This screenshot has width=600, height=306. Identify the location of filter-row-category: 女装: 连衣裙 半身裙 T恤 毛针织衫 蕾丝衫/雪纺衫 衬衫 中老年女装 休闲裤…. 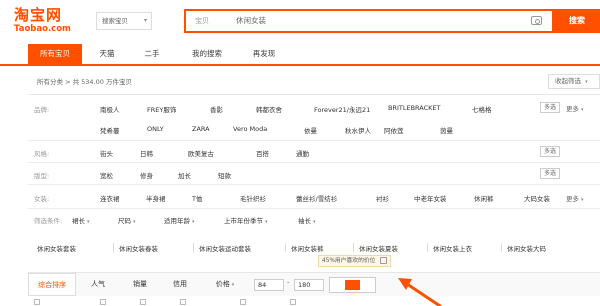
(314, 197).